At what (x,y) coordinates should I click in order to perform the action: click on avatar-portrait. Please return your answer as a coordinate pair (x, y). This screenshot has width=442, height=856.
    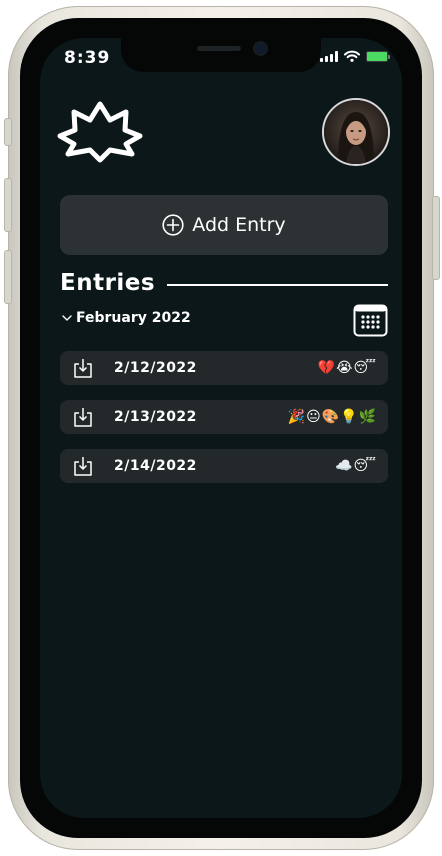
    Looking at the image, I should click on (356, 132).